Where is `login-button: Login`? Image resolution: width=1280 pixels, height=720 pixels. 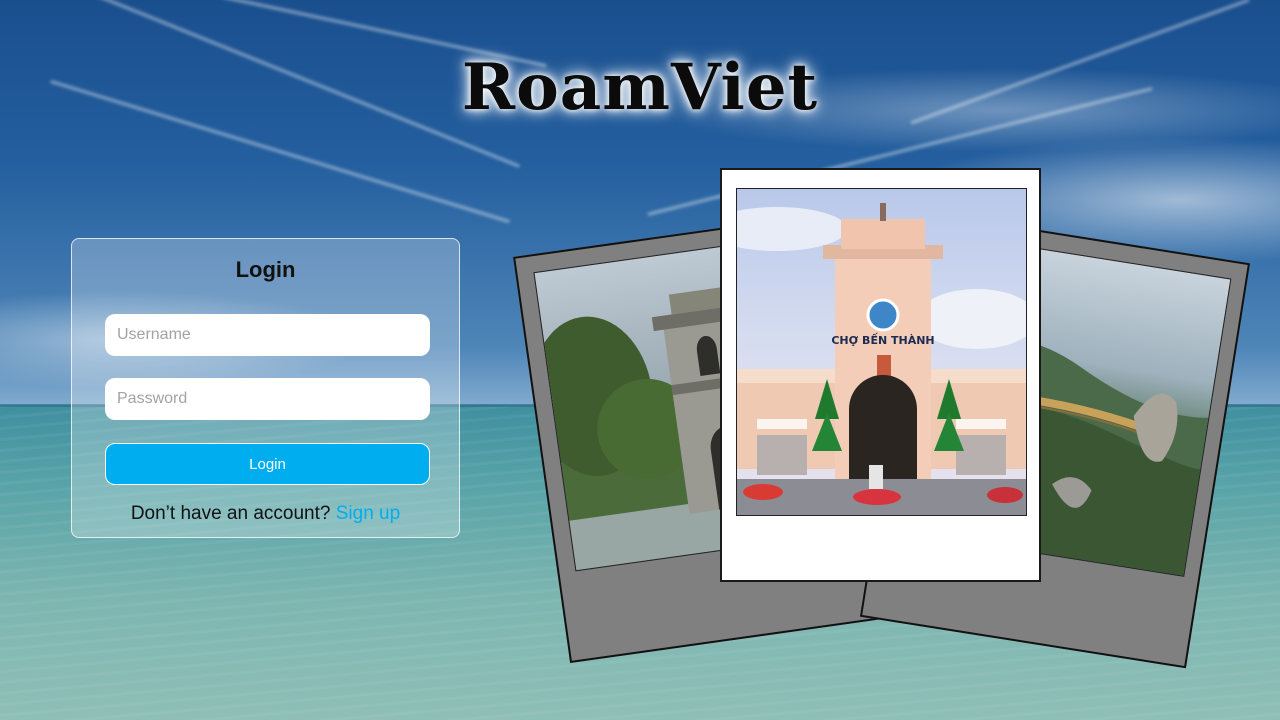
login-button: Login is located at coordinates (267, 464).